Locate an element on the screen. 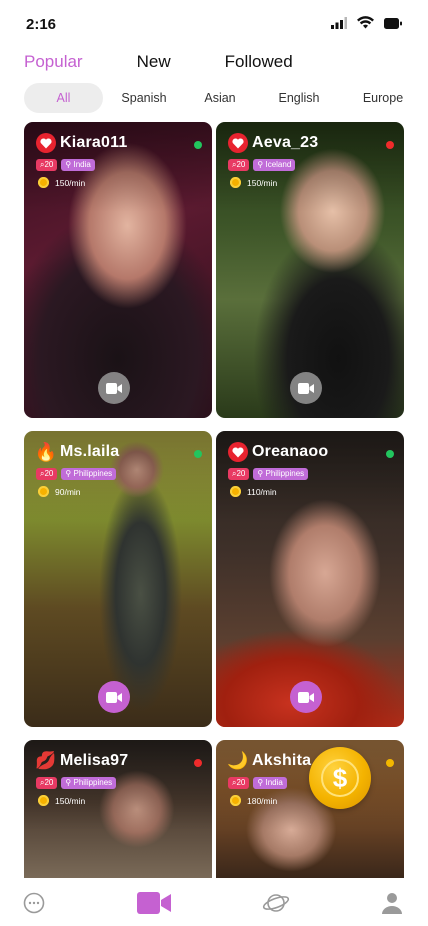 Image resolution: width=428 pixels, height=926 pixels. profile-name: Akshita is located at coordinates (282, 760).